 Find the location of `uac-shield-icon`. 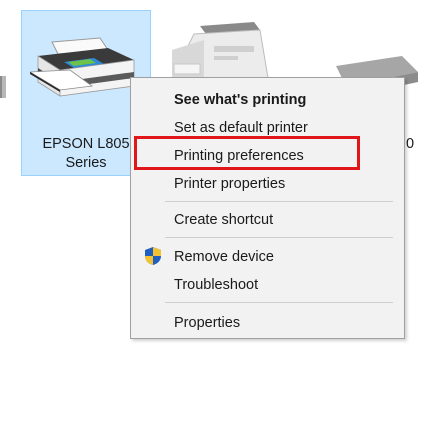

uac-shield-icon is located at coordinates (153, 256).